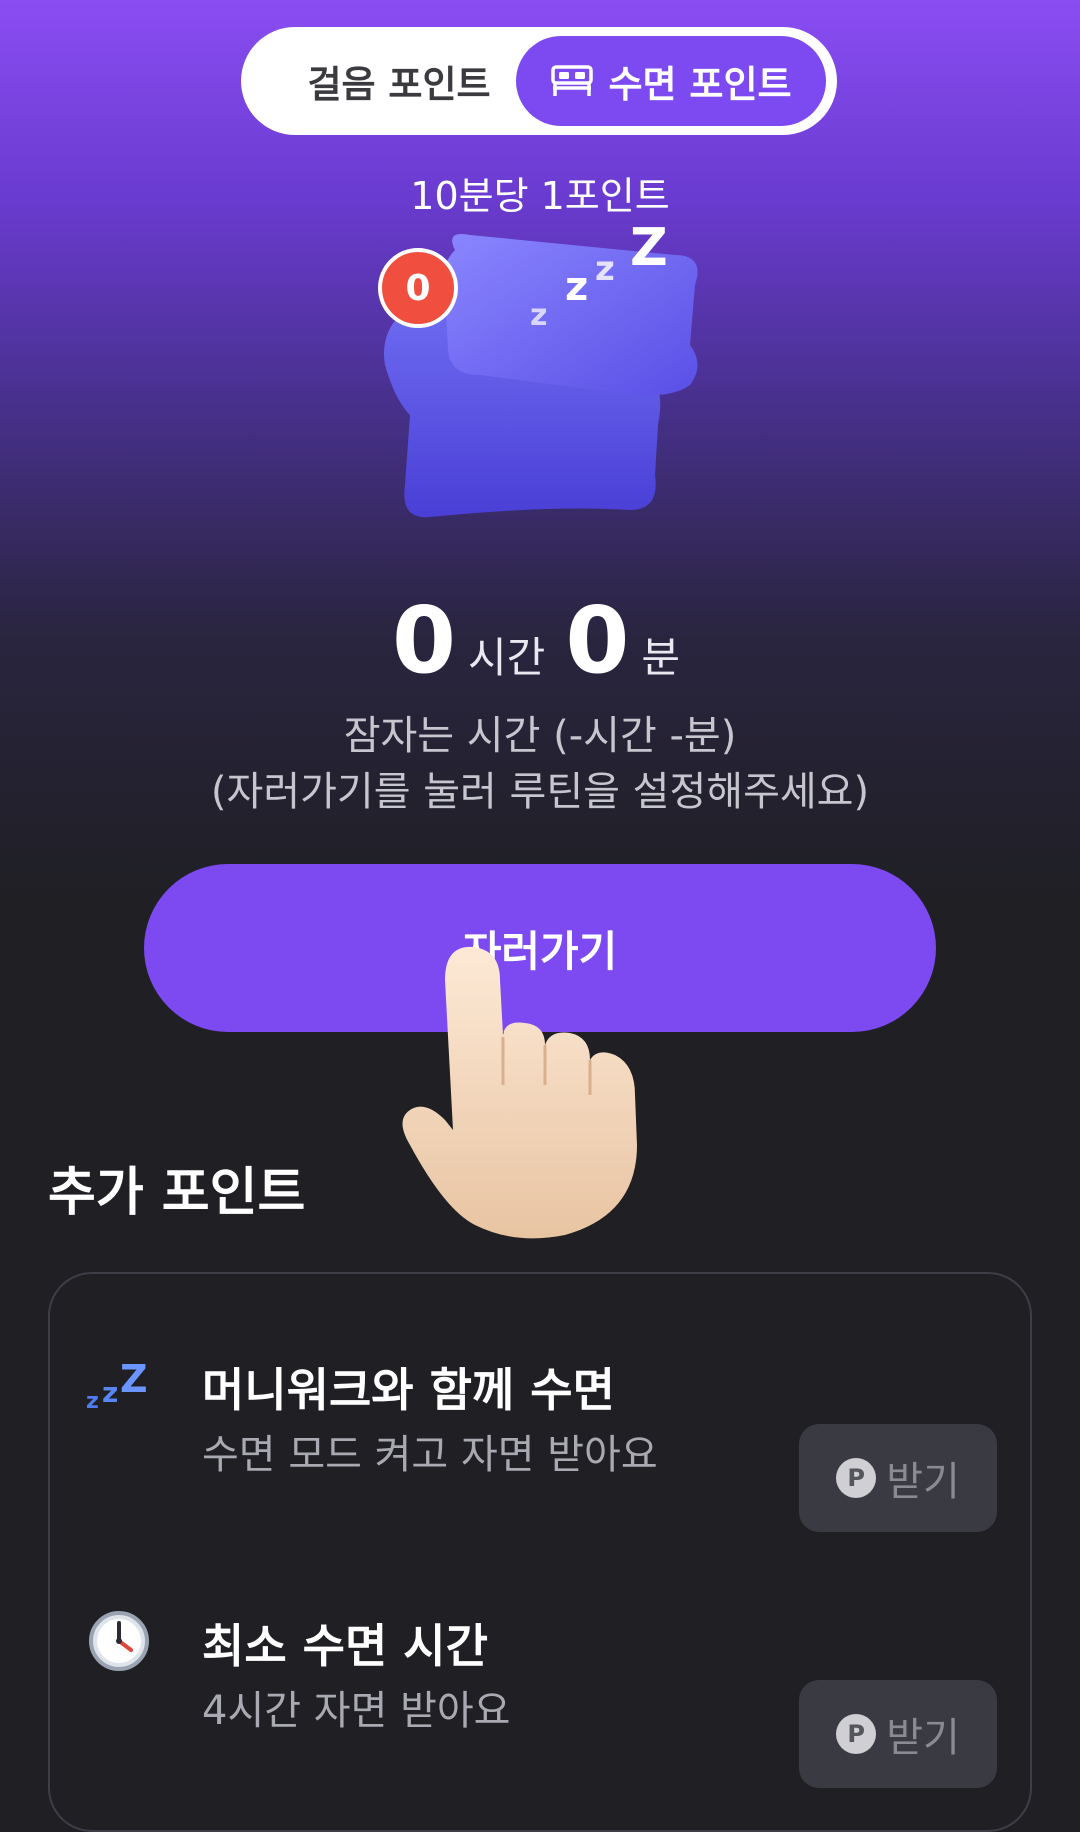 The image size is (1080, 1832). What do you see at coordinates (177, 1193) in the screenshot?
I see `extra-points-title: 추가 포인트` at bounding box center [177, 1193].